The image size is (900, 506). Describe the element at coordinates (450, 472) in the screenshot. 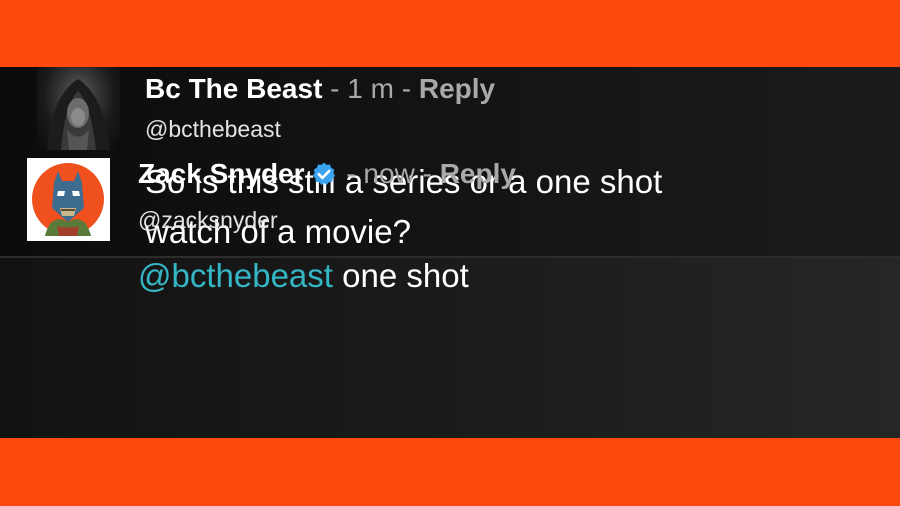

I see `orange-frame-bottom` at that location.